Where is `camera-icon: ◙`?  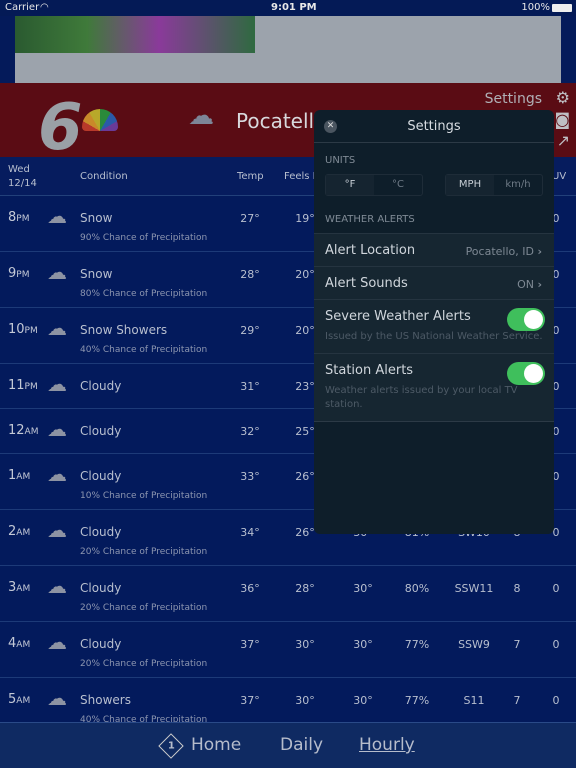
camera-icon: ◙ is located at coordinates (562, 119).